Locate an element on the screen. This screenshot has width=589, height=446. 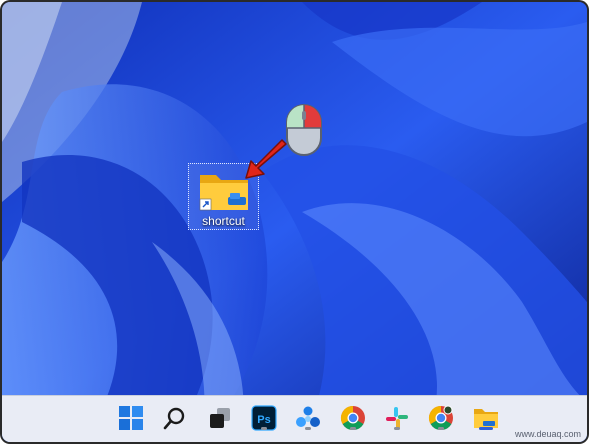
windows-logo-icon is located at coordinates (131, 418).